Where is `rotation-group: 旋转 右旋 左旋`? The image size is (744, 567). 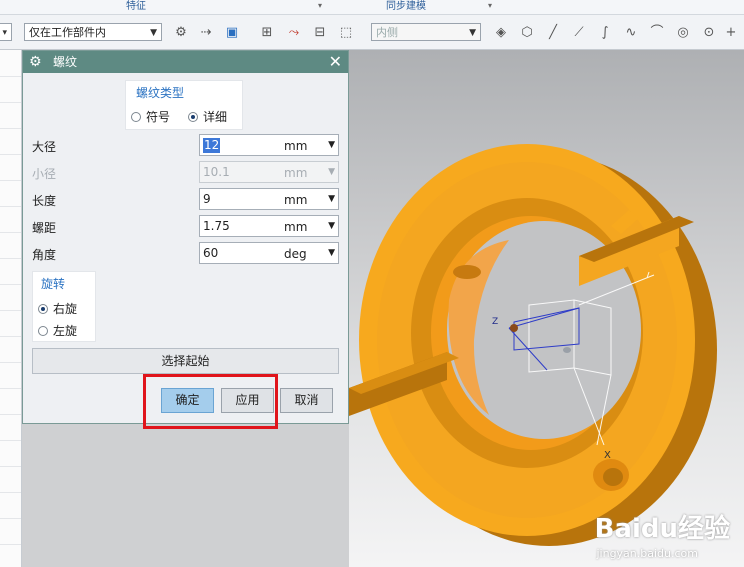
rotation-group: 旋转 右旋 左旋 is located at coordinates (64, 306).